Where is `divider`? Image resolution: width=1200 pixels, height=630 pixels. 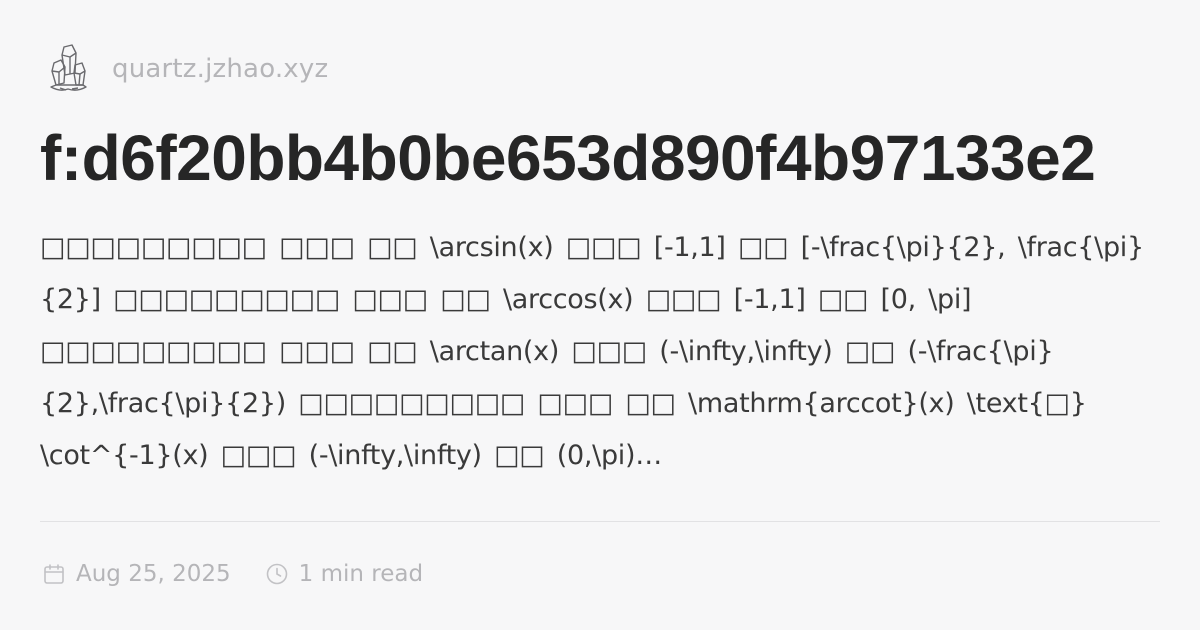
divider is located at coordinates (600, 521).